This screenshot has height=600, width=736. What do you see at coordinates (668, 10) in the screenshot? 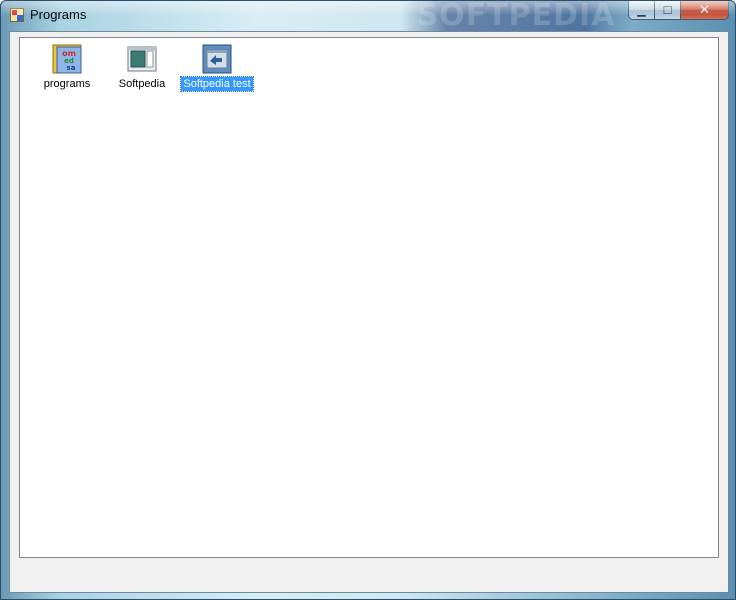
I see `maximize-button: ☐` at bounding box center [668, 10].